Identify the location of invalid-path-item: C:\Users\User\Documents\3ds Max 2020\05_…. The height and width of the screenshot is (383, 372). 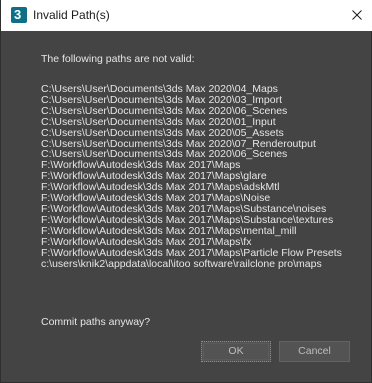
(162, 132).